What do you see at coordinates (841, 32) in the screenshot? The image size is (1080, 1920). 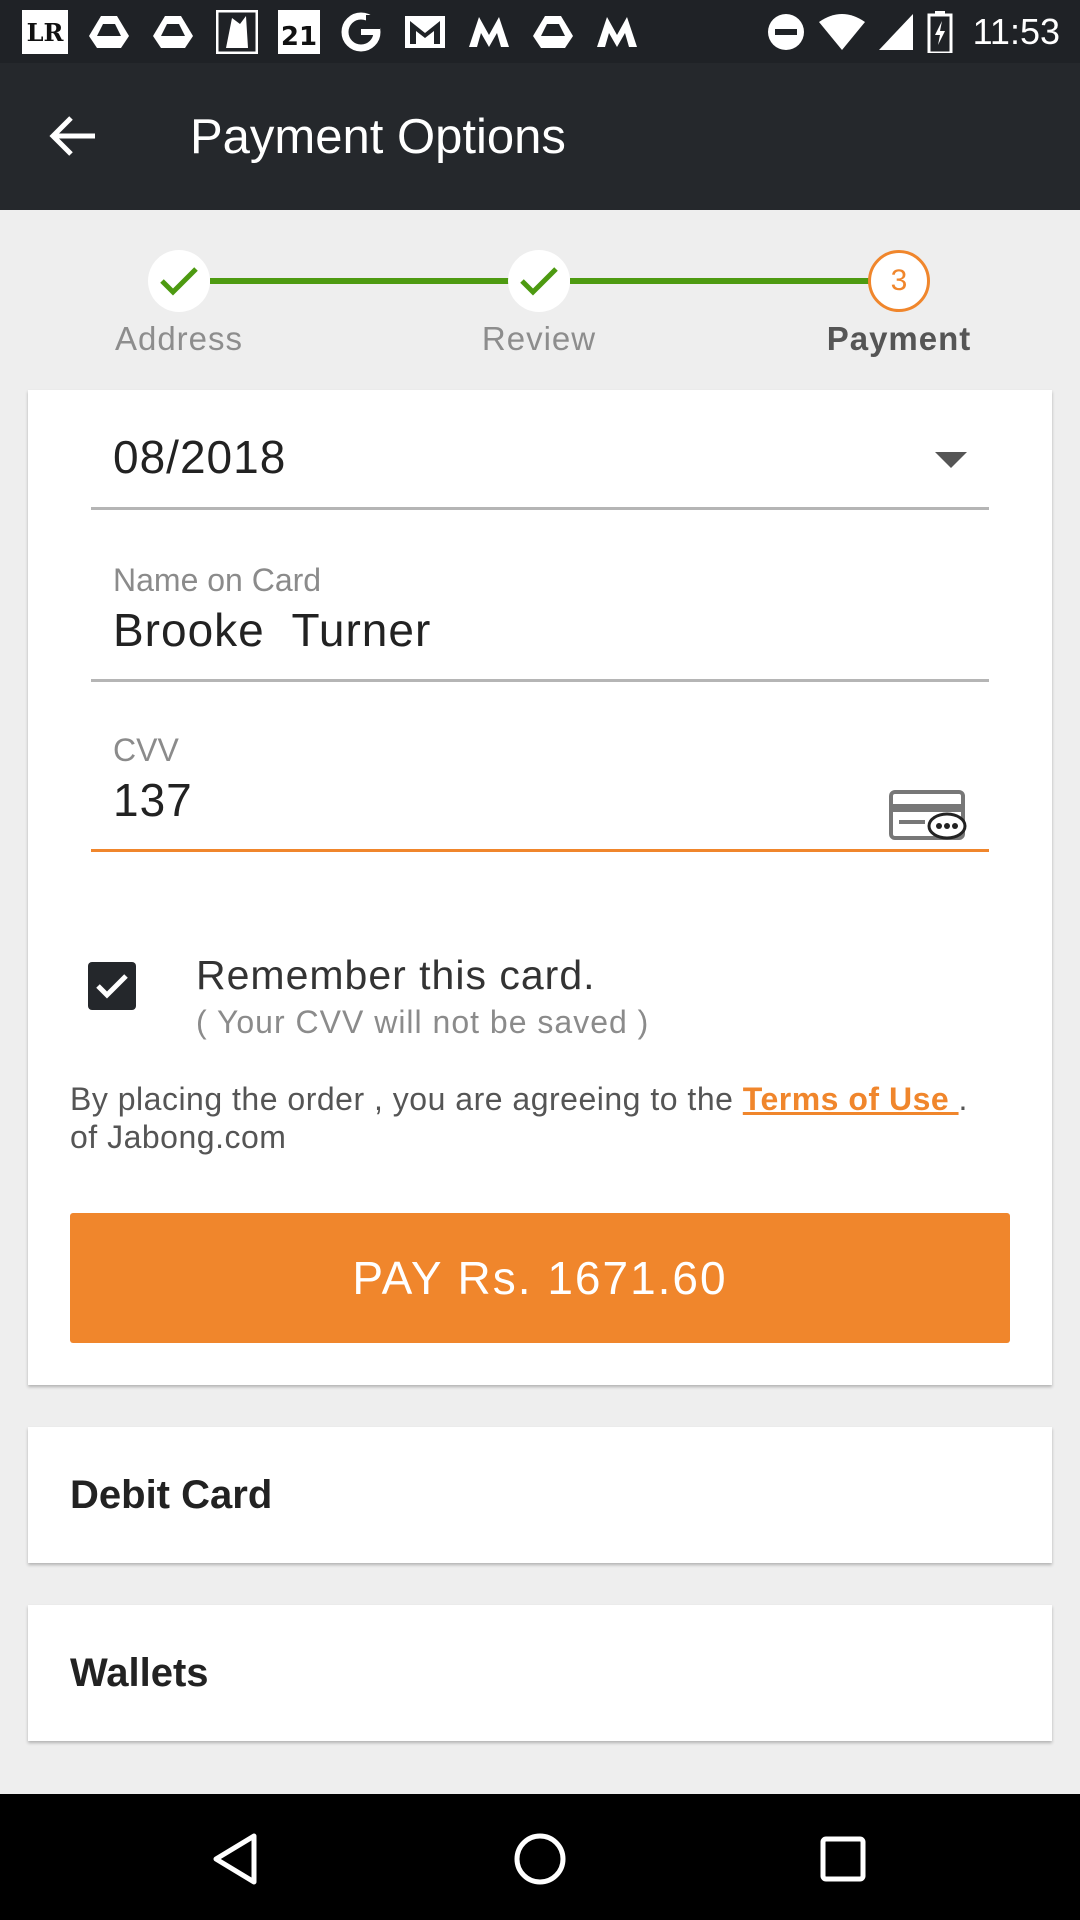 I see `wifi-icon` at bounding box center [841, 32].